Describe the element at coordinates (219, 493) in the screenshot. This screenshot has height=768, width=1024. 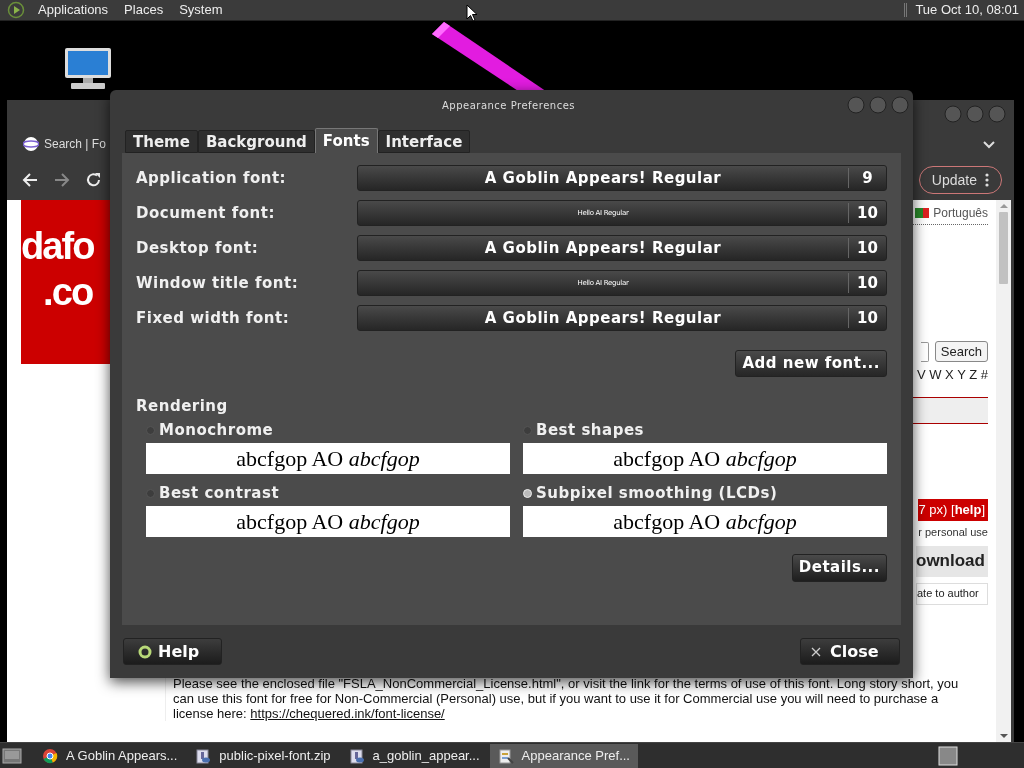
I see `radio-label: Best contrast` at that location.